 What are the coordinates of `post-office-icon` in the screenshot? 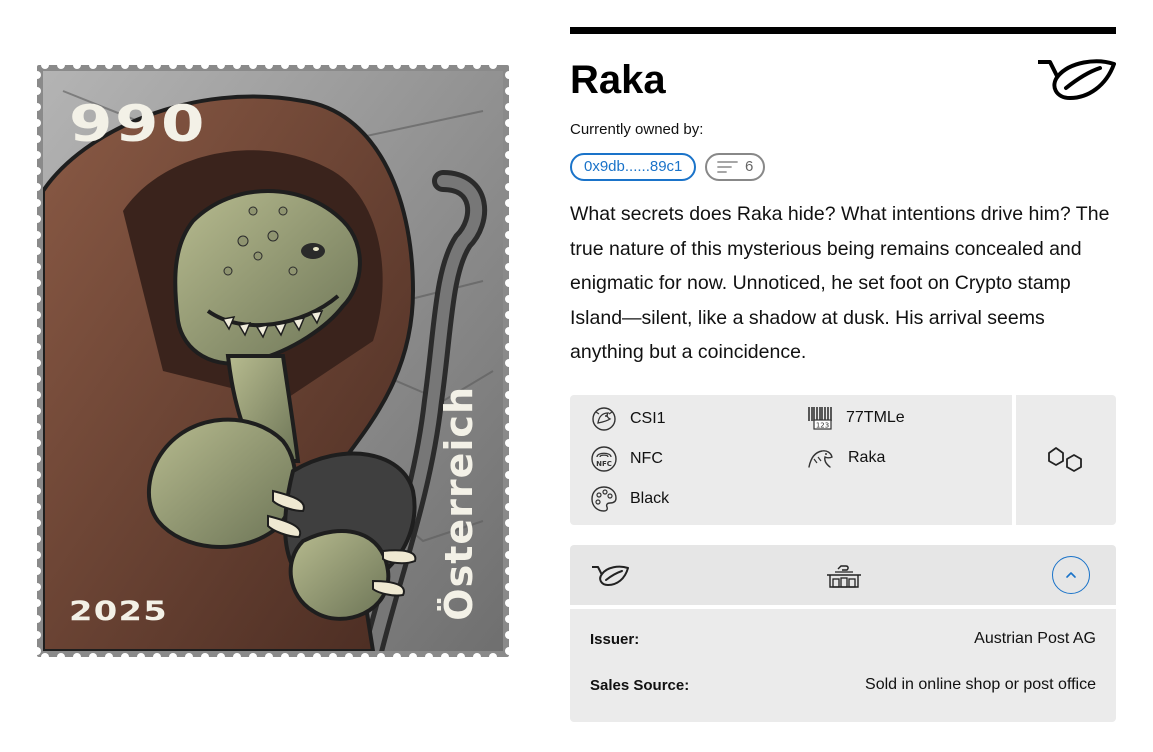 It's located at (844, 576).